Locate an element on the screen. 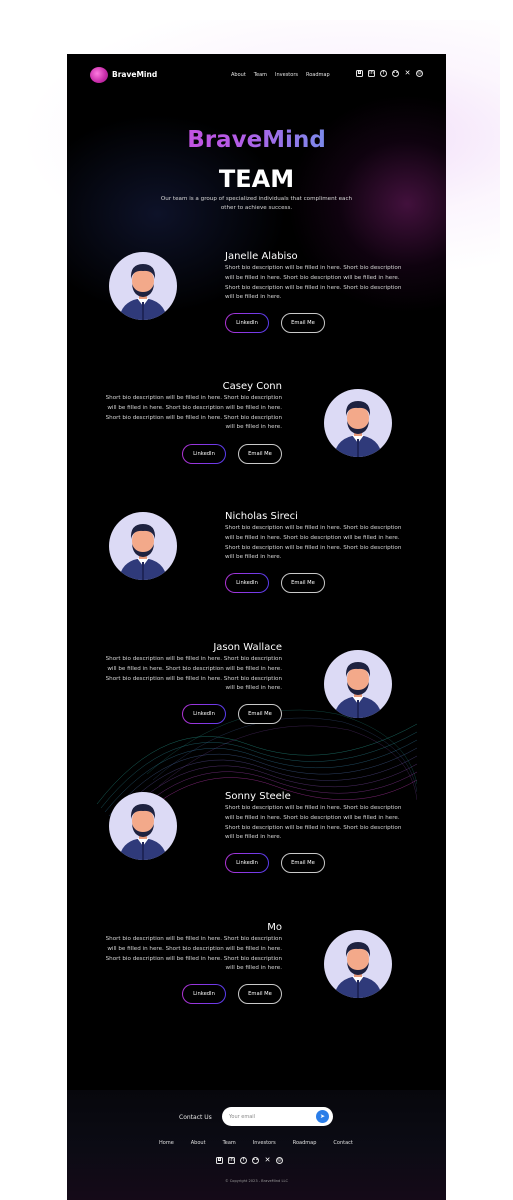 The width and height of the screenshot is (513, 1200). nav-link-roadmap: Roadmap is located at coordinates (318, 75).